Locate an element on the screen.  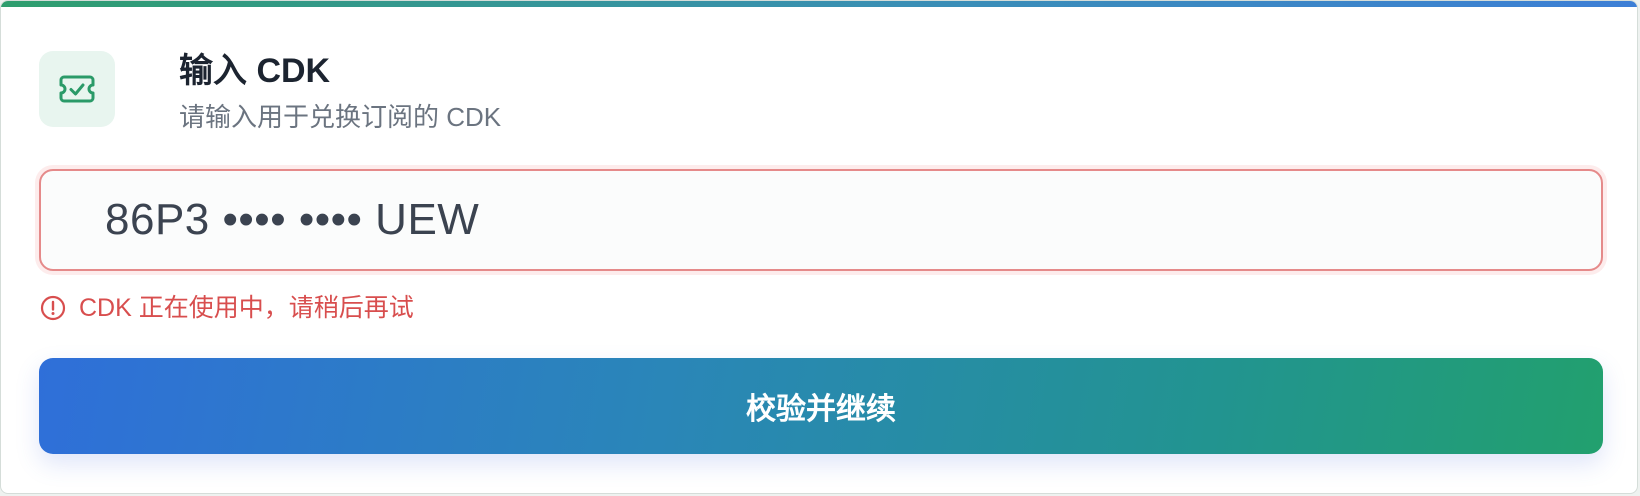
page-subtitle: 请输入用于兑换订阅的 CDK is located at coordinates (340, 117).